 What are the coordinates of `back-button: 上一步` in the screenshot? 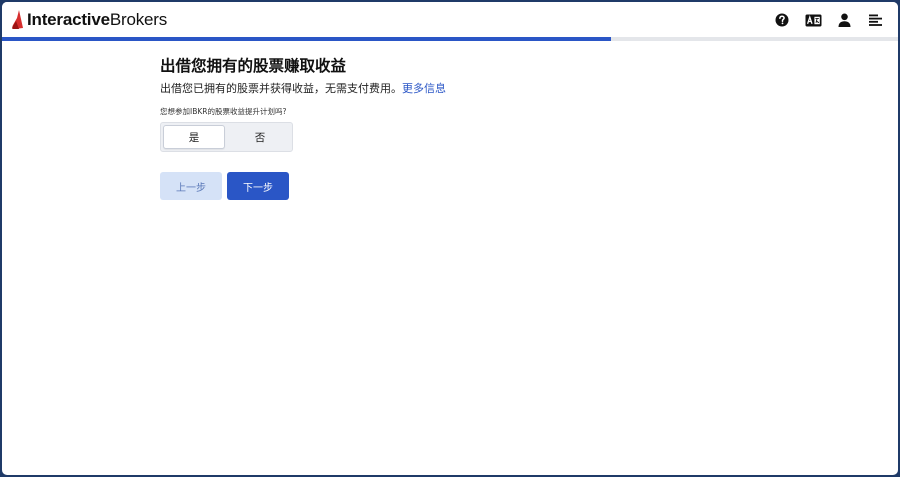 It's located at (191, 186).